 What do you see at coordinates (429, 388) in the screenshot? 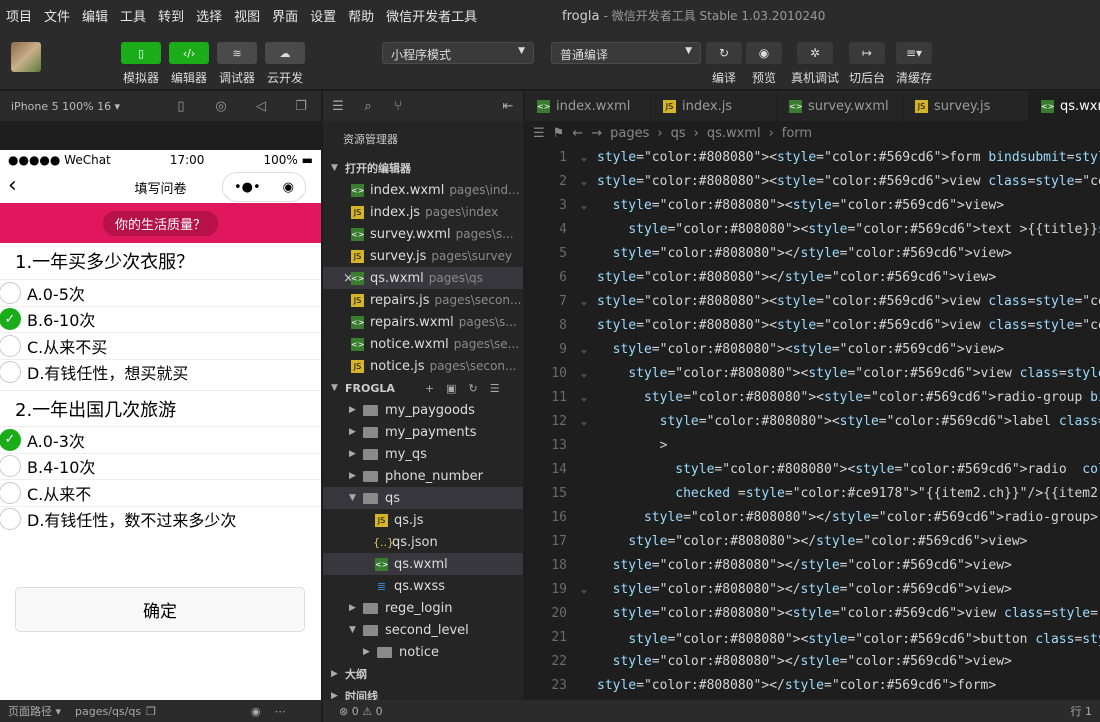
I see `new-file-icon: +` at bounding box center [429, 388].